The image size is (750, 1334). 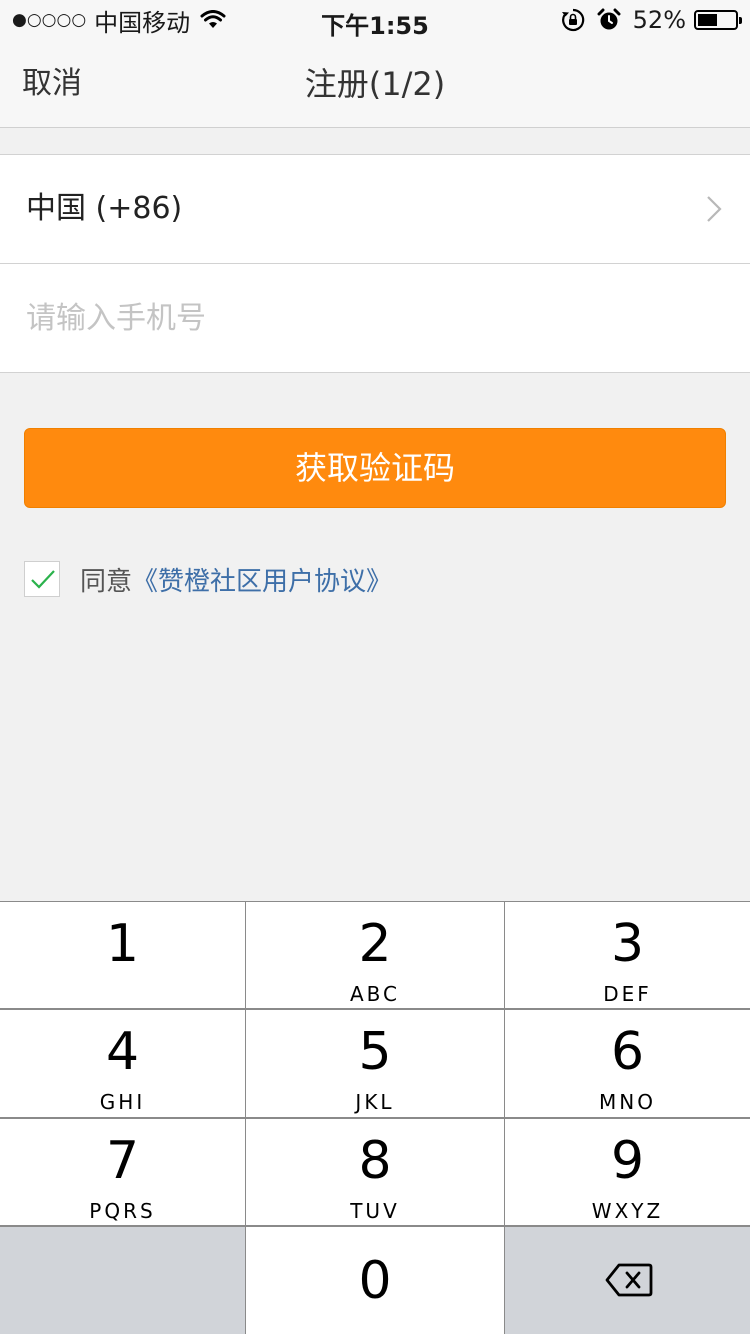 I want to click on key-digit: 3, so click(x=627, y=944).